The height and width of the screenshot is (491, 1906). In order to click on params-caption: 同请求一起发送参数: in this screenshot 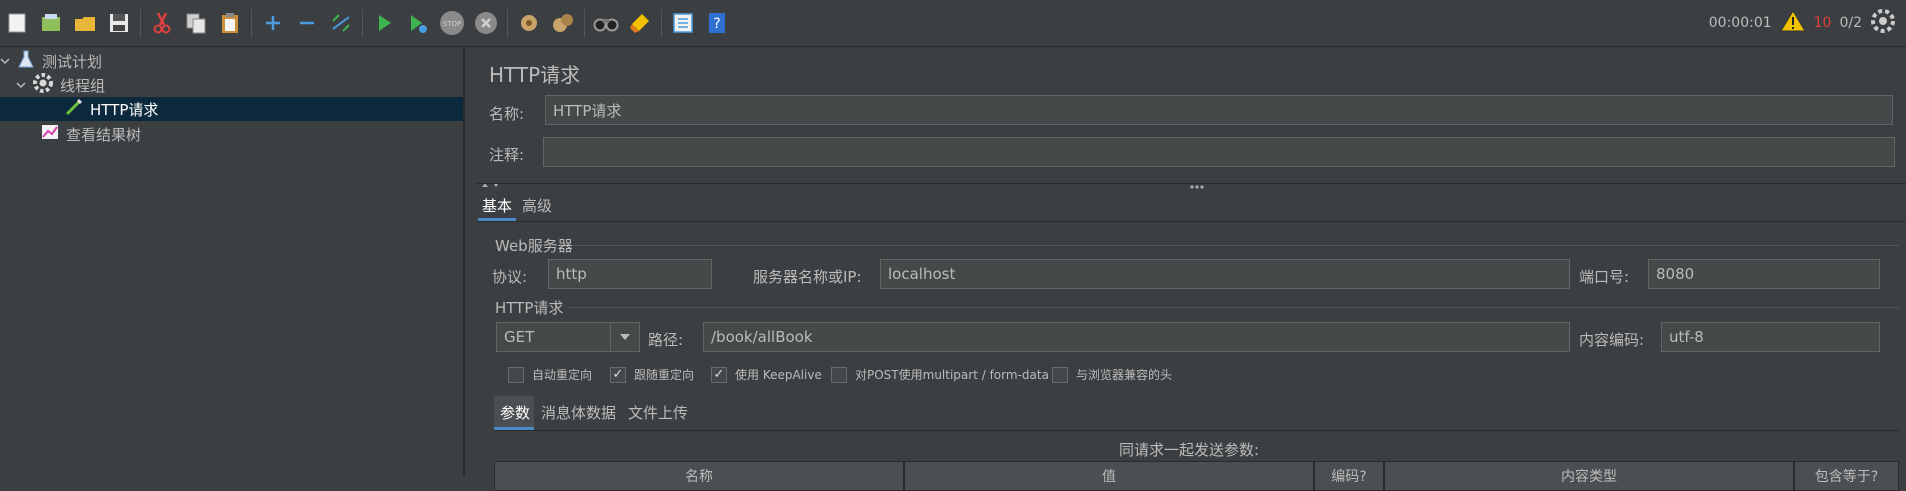, I will do `click(1189, 450)`.